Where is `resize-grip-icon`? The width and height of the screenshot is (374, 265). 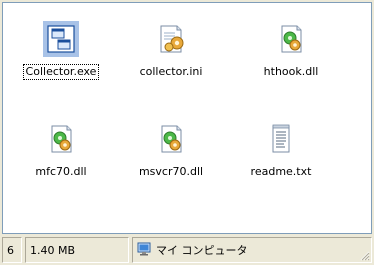 resize-grip-icon is located at coordinates (364, 255).